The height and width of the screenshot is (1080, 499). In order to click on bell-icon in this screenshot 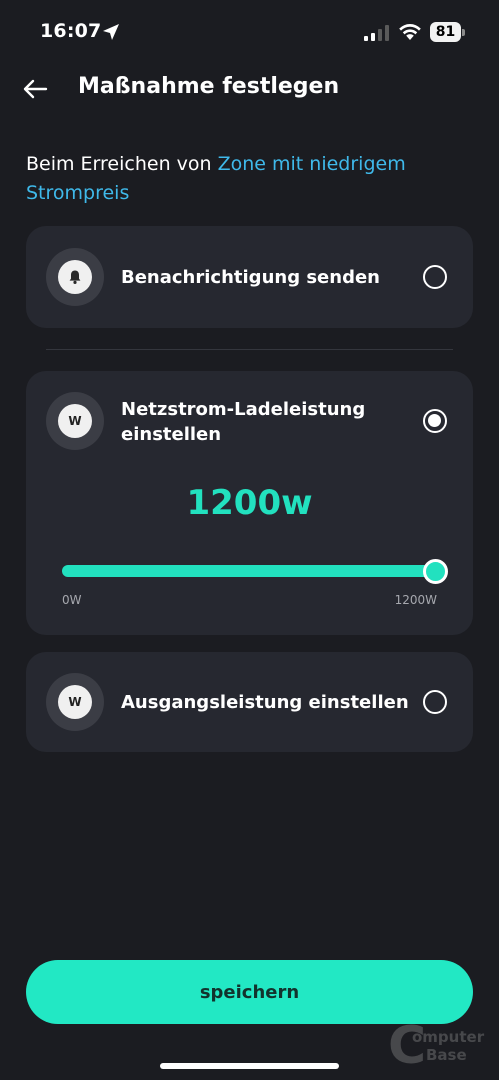, I will do `click(75, 277)`.